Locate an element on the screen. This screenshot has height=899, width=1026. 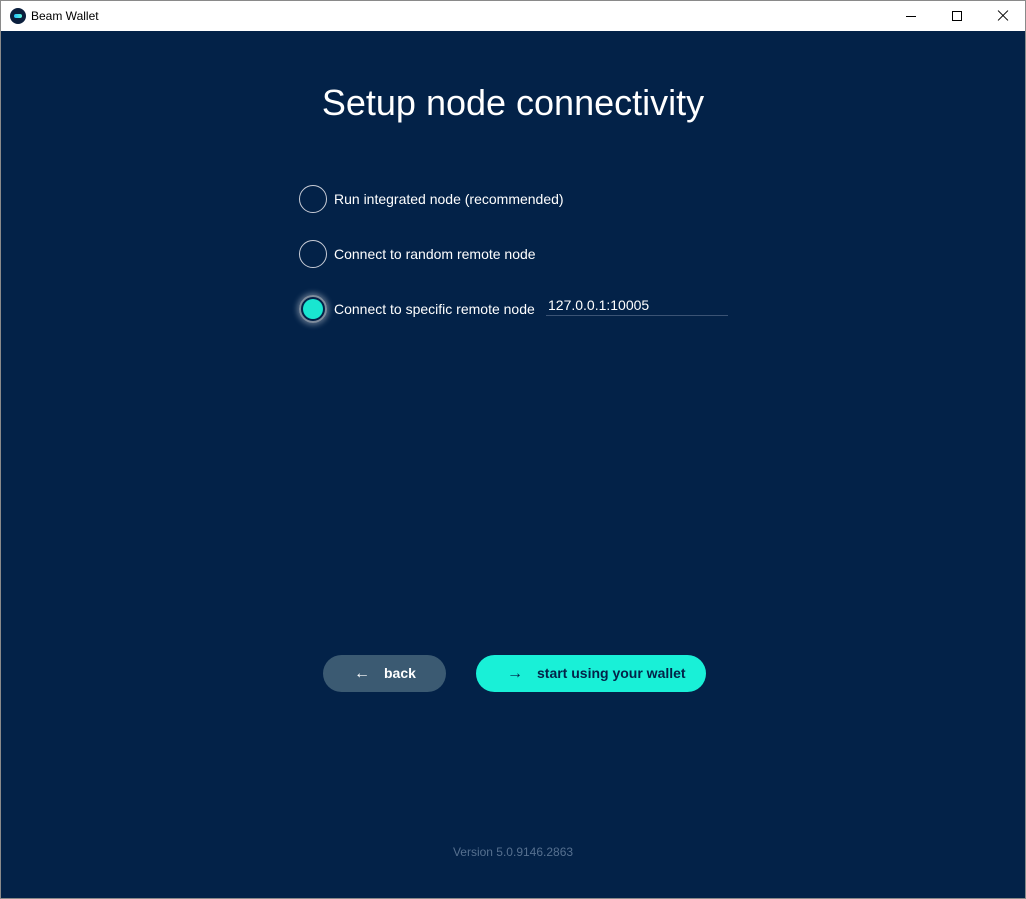
remote-node-address-input is located at coordinates (637, 305).